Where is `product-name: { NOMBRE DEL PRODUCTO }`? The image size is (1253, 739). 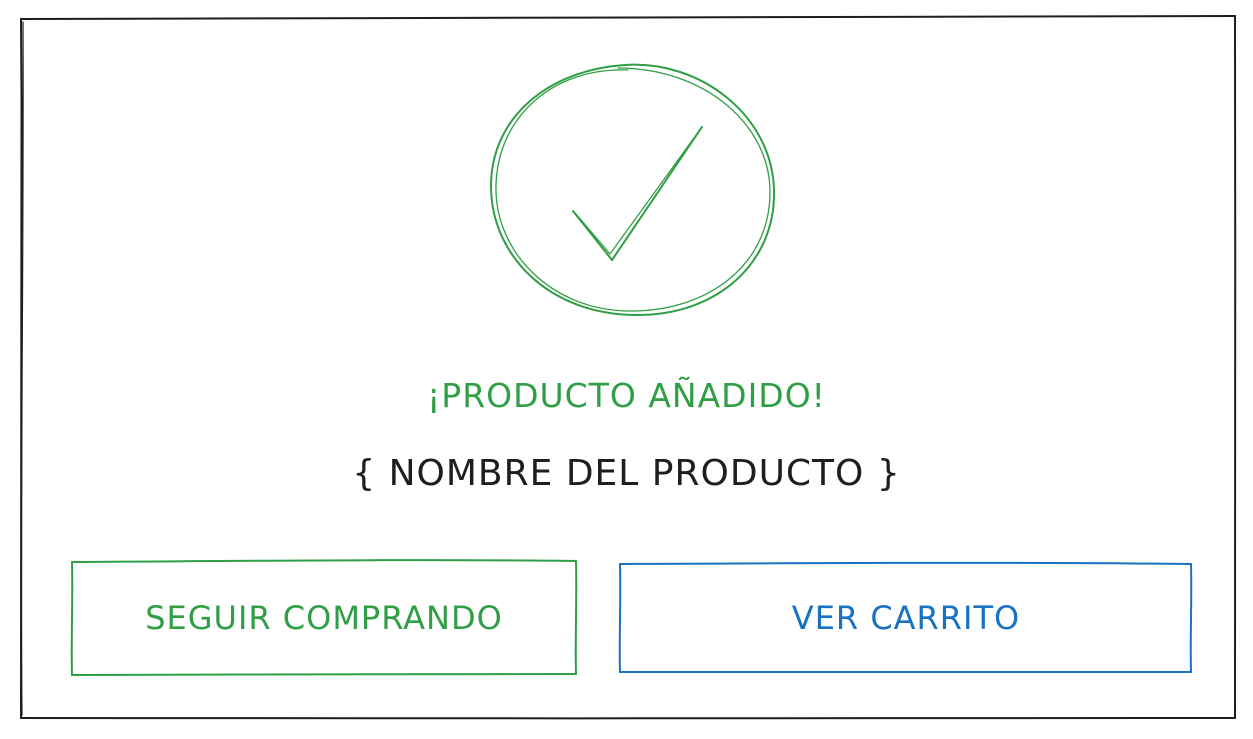
product-name: { NOMBRE DEL PRODUCTO } is located at coordinates (626, 473).